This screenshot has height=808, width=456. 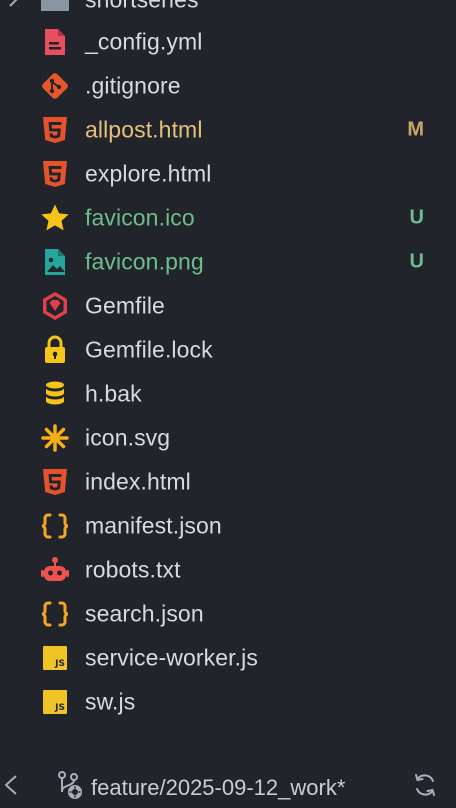 What do you see at coordinates (228, 438) in the screenshot?
I see `file-row: icon.svg` at bounding box center [228, 438].